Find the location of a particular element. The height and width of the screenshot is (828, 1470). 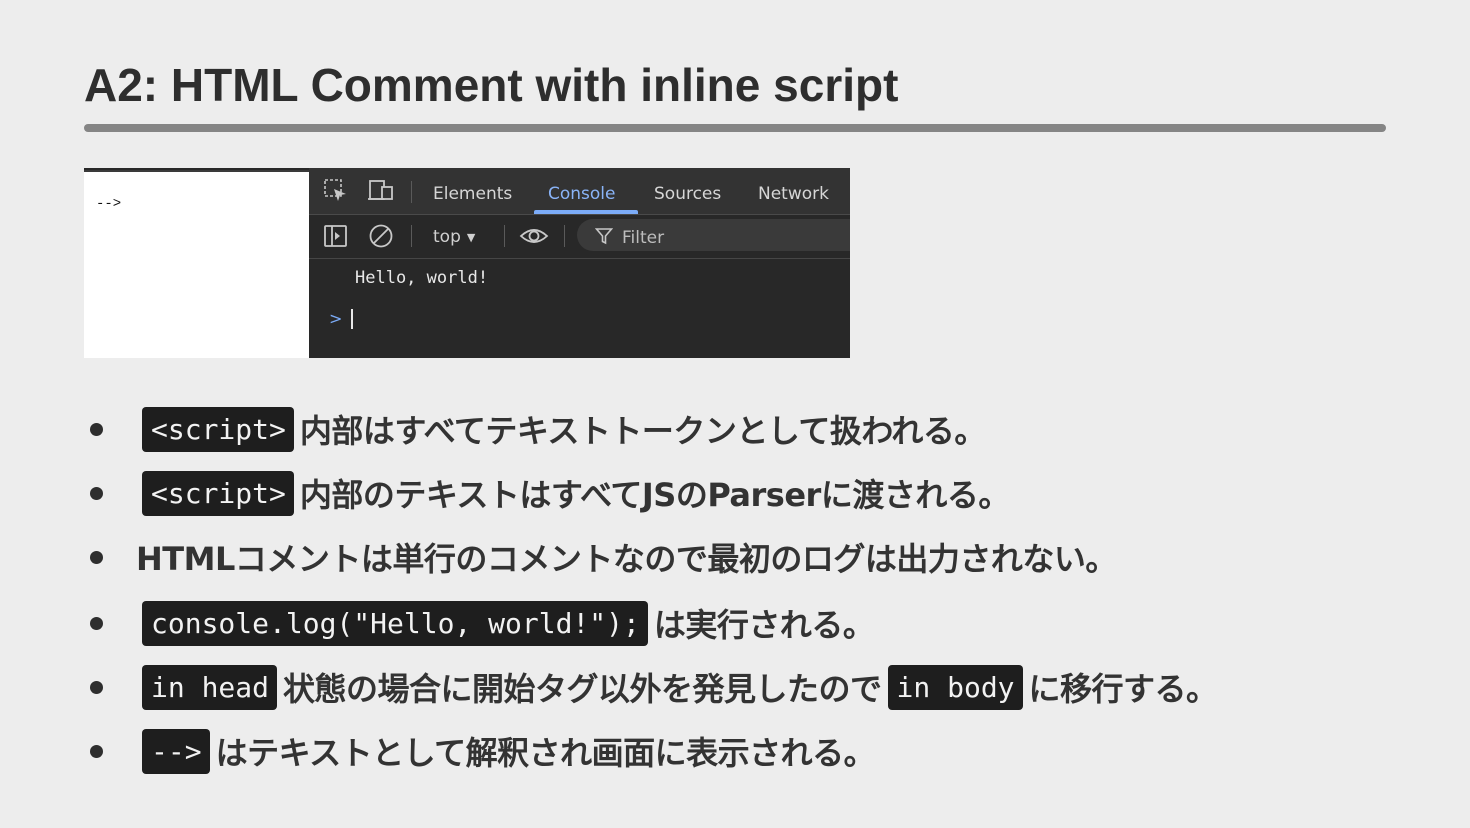

bullet-text: 内部のテキストはすべてJSのParserに渡される。 is located at coordinates (654, 495).